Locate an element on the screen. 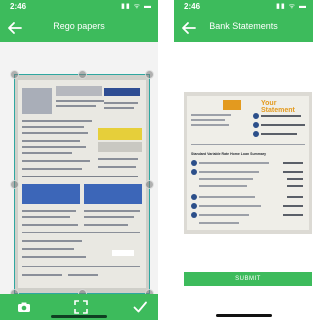 The width and height of the screenshot is (320, 320). summary-title: Standard Variable Rate Home Loan Summary is located at coordinates (229, 154).